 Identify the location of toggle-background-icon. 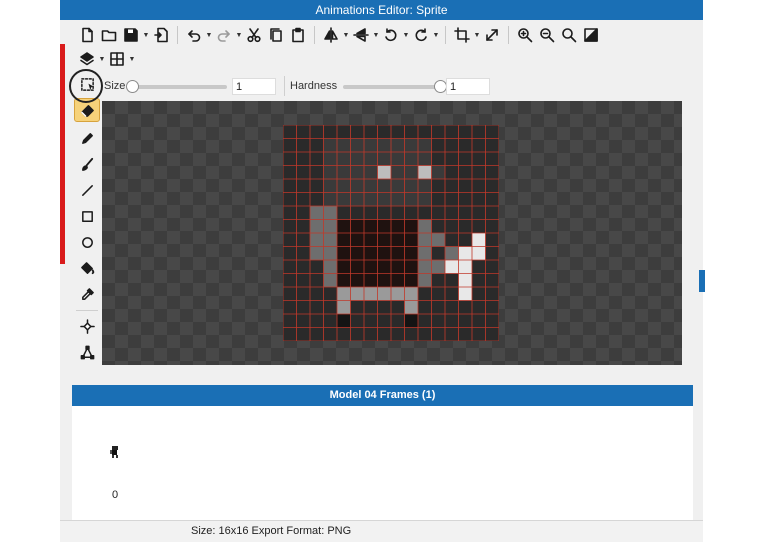
(591, 35).